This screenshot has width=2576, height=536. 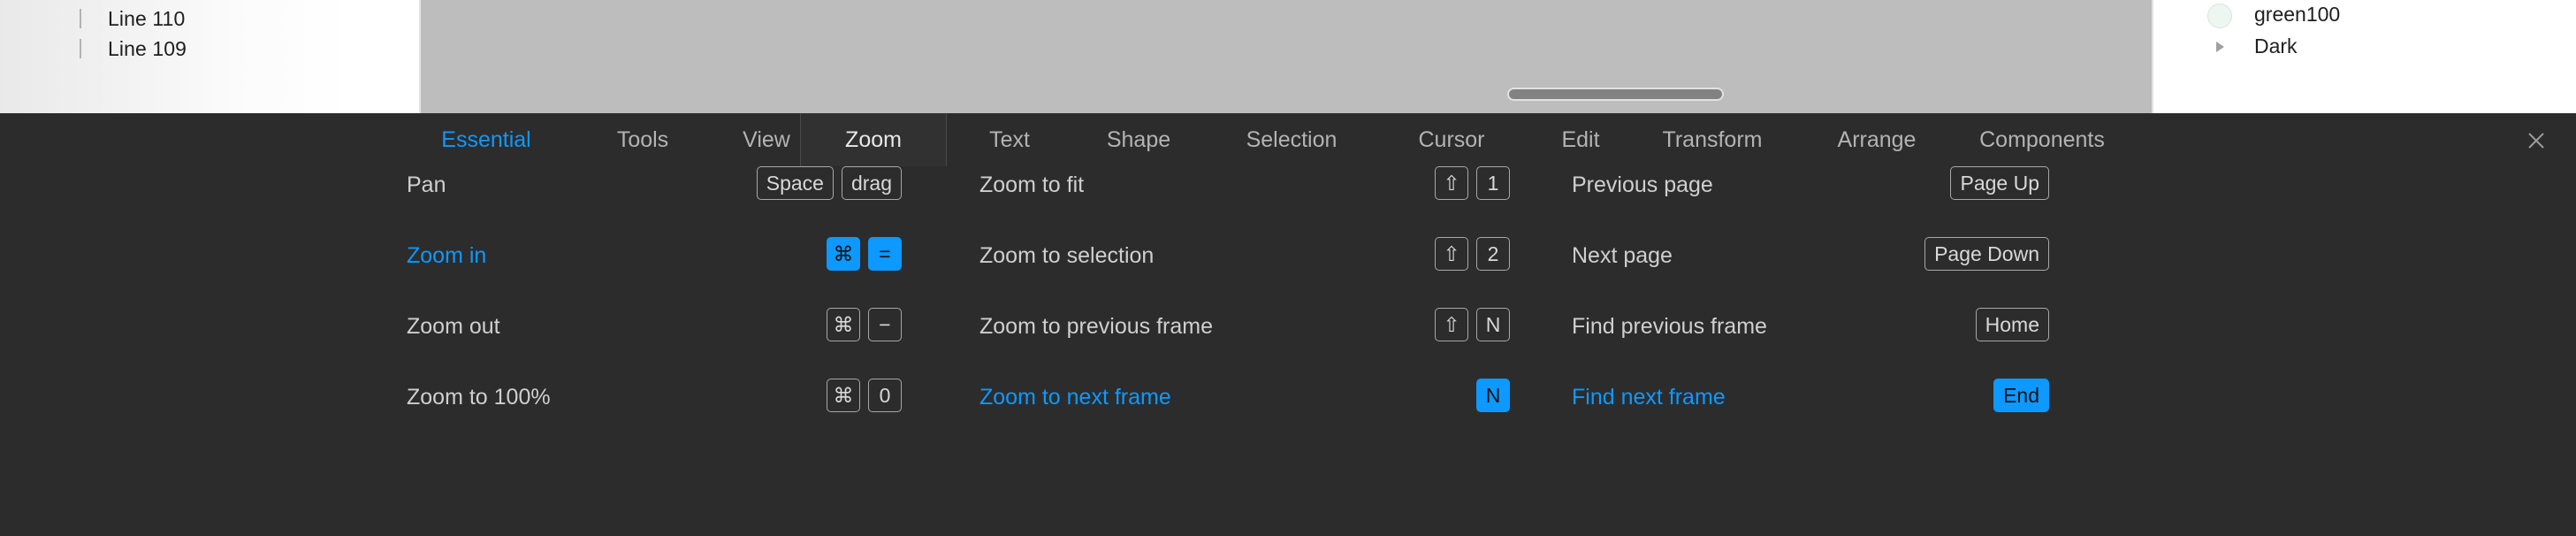 I want to click on shortcut-label: Zoom to 100%, so click(x=479, y=398).